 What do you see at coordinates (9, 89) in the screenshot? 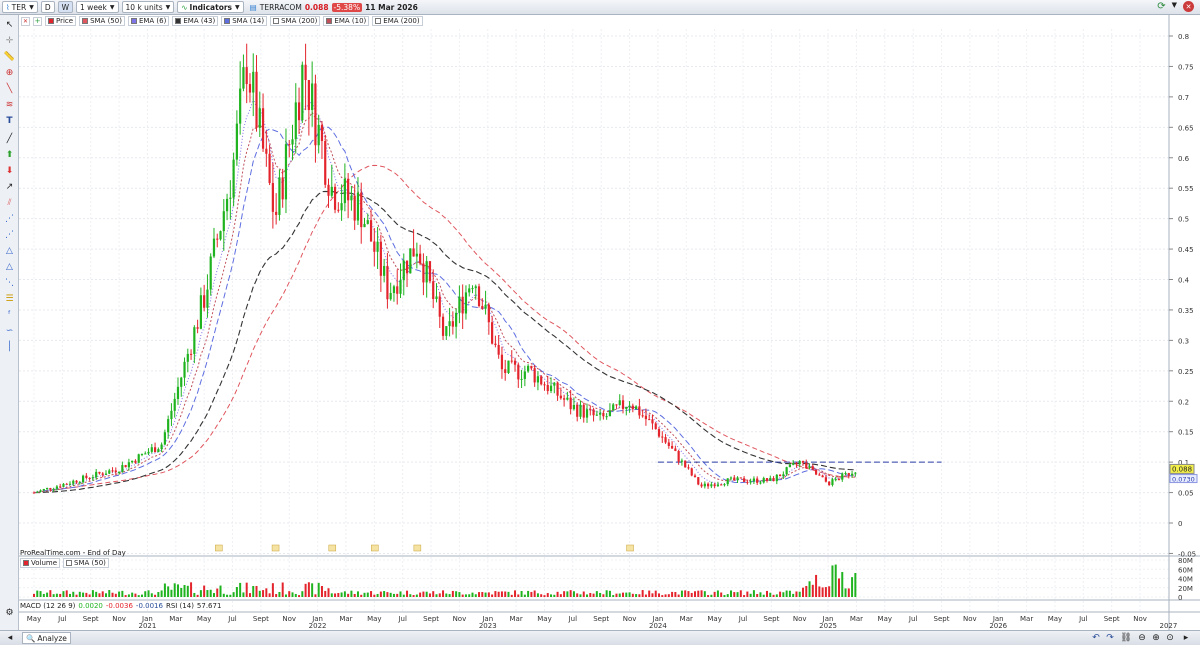
I see `line-tool-icon: ╲` at bounding box center [9, 89].